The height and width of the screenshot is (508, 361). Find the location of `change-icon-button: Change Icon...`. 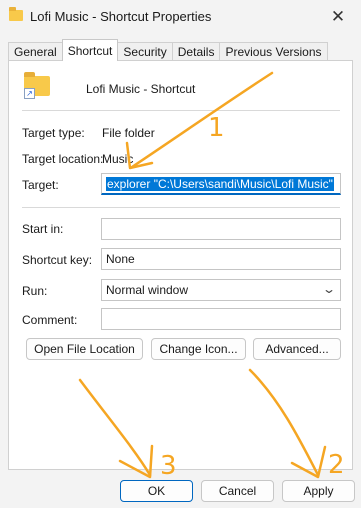

change-icon-button: Change Icon... is located at coordinates (198, 349).